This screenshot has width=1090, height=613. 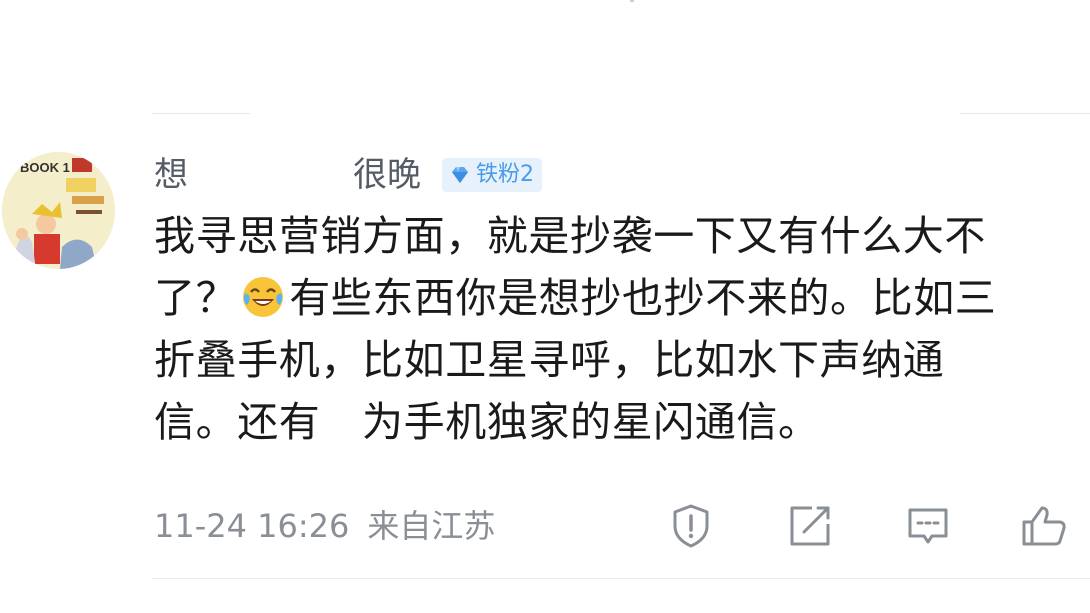 I want to click on reply-button, so click(x=928, y=526).